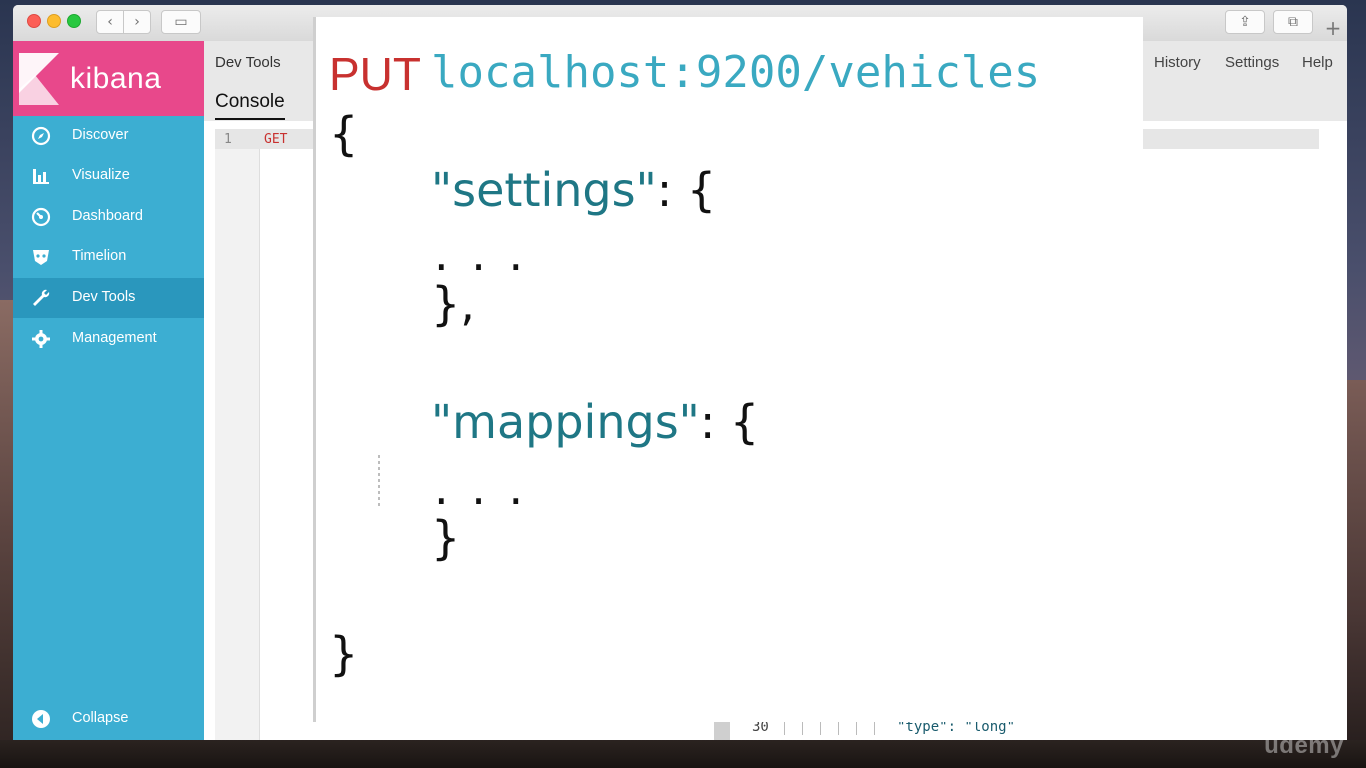 The image size is (1366, 768). Describe the element at coordinates (1177, 62) in the screenshot. I see `history-link: History` at that location.